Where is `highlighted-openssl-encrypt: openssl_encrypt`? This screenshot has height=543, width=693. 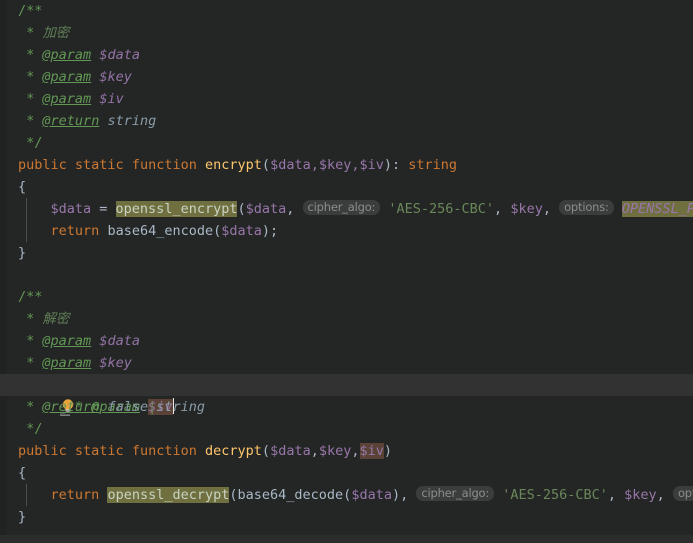
highlighted-openssl-encrypt: openssl_encrypt is located at coordinates (176, 209).